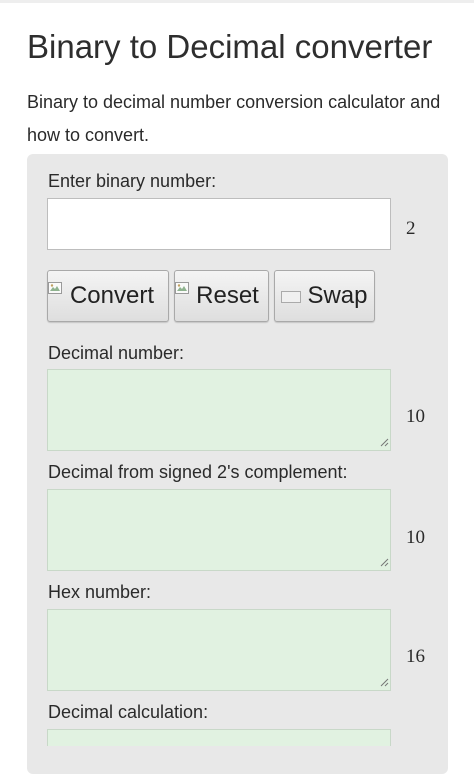 The image size is (474, 774). What do you see at coordinates (291, 297) in the screenshot?
I see `swap-image-icon` at bounding box center [291, 297].